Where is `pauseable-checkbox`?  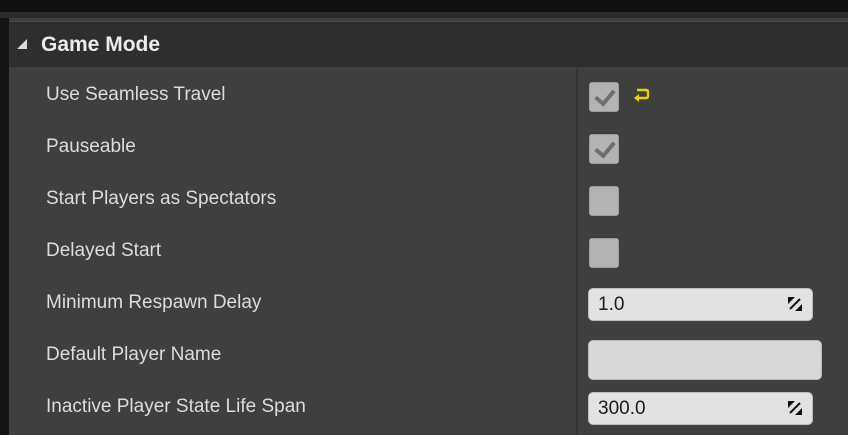
pauseable-checkbox is located at coordinates (604, 149).